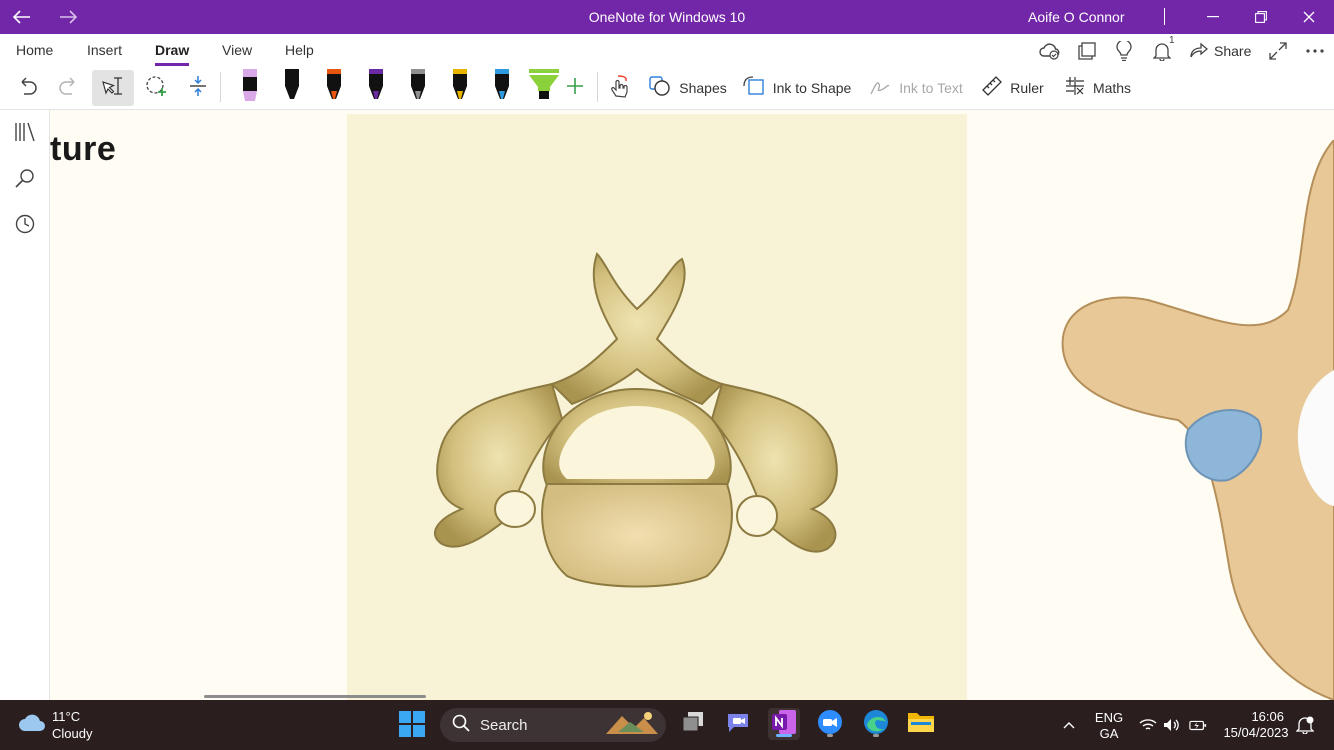  I want to click on task-view-button, so click(693, 724).